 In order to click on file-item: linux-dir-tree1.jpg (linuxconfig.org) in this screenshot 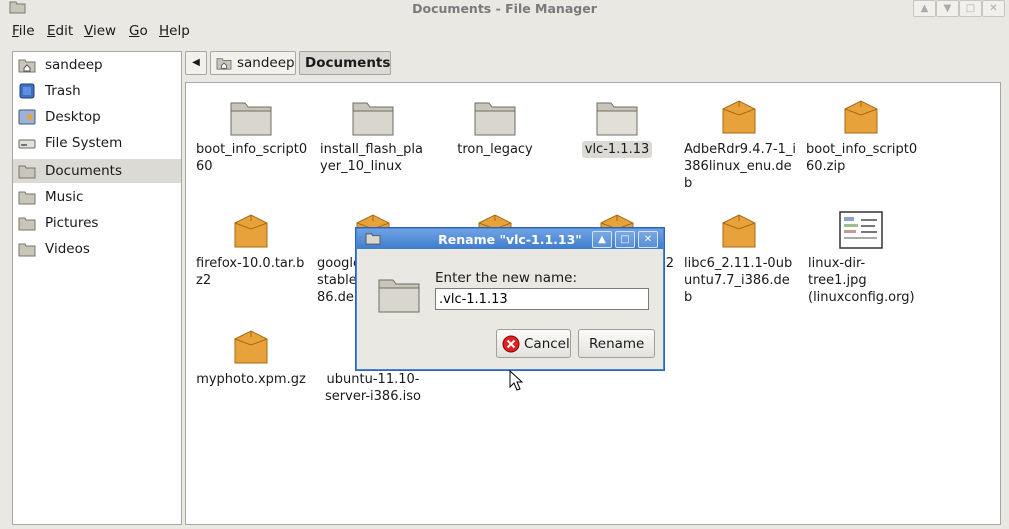, I will do `click(861, 258)`.